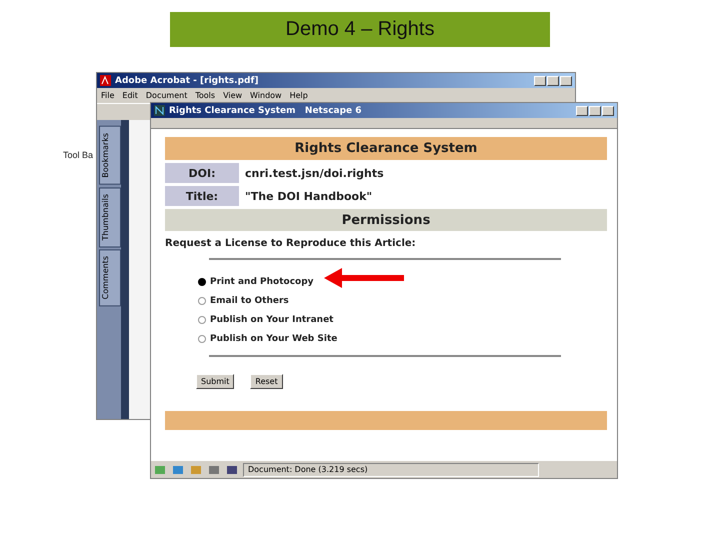 Image resolution: width=720 pixels, height=540 pixels. I want to click on reset-button: Reset, so click(266, 381).